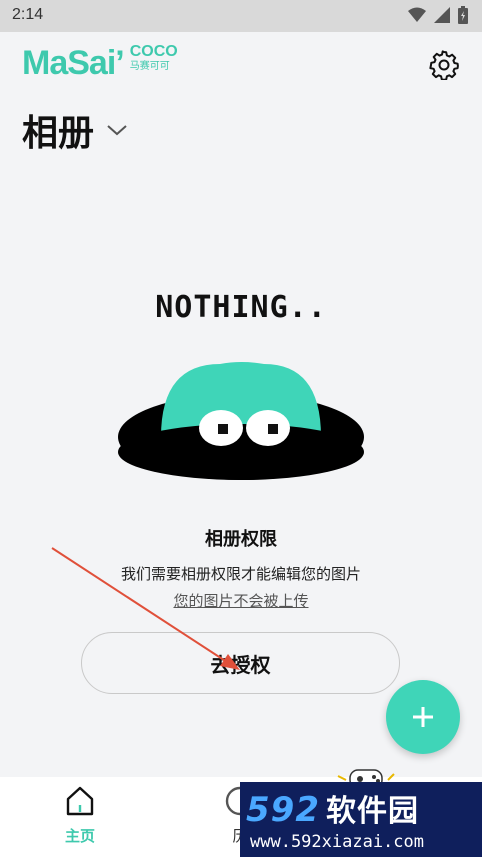 The width and height of the screenshot is (482, 857). I want to click on empty-state-heading: NOTHING.., so click(241, 307).